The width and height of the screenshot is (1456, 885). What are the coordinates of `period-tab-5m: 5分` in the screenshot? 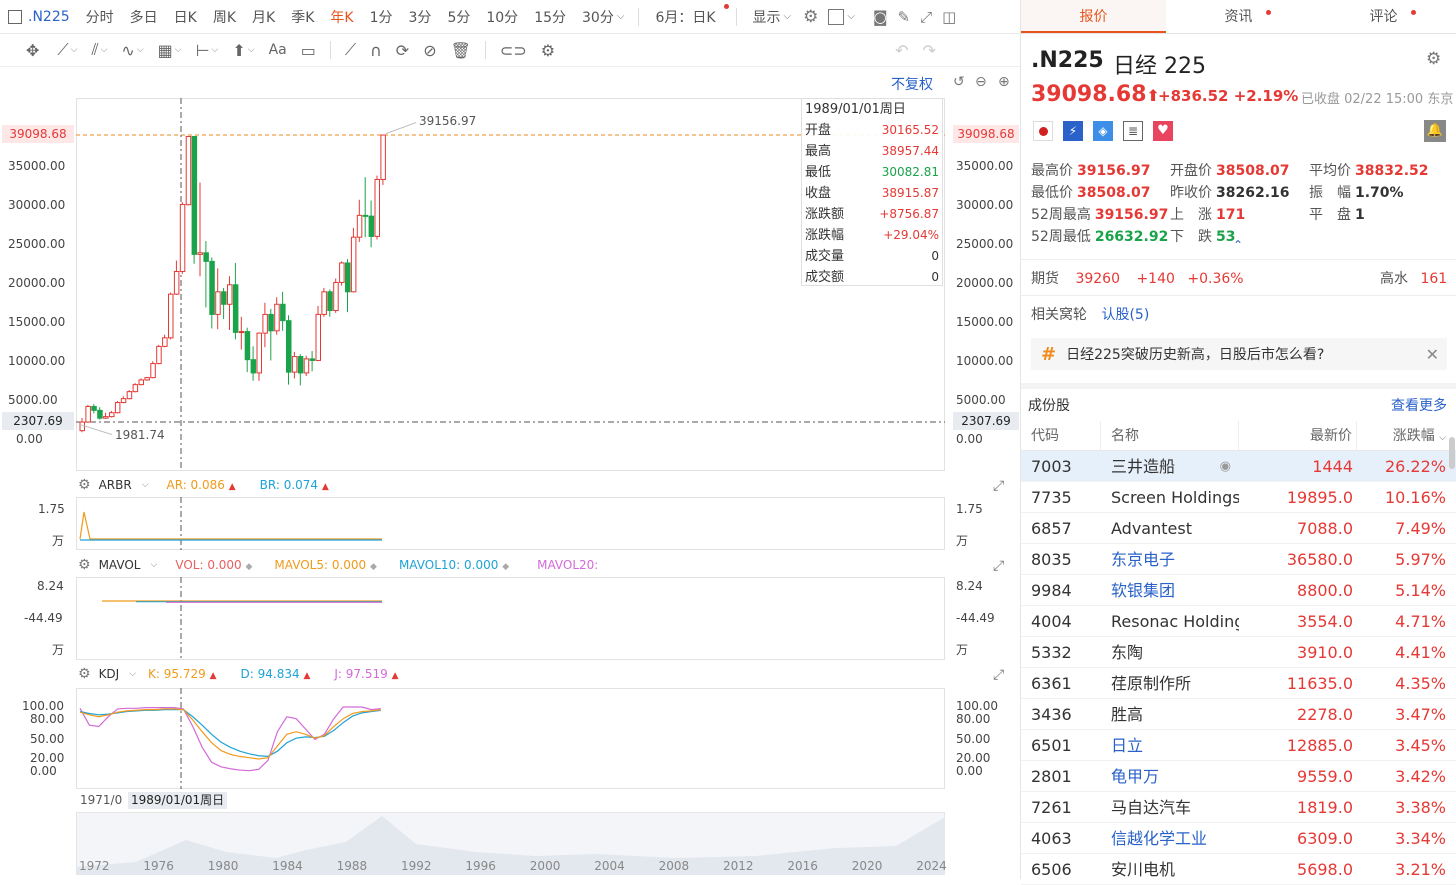 It's located at (458, 17).